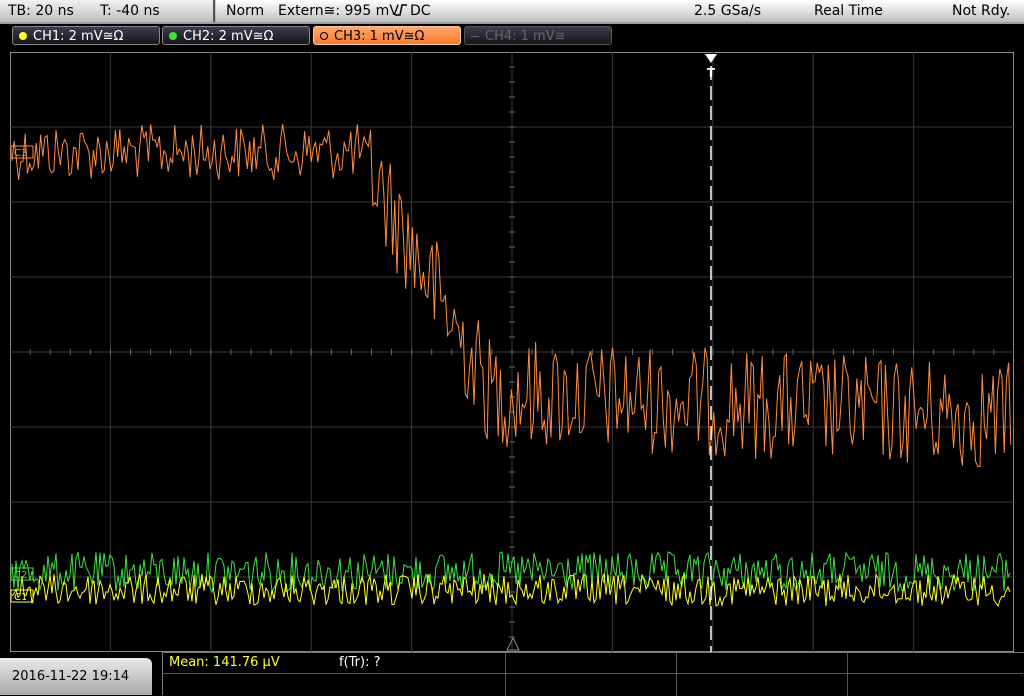  What do you see at coordinates (848, 11) in the screenshot?
I see `acquisition-mode: Real Time` at bounding box center [848, 11].